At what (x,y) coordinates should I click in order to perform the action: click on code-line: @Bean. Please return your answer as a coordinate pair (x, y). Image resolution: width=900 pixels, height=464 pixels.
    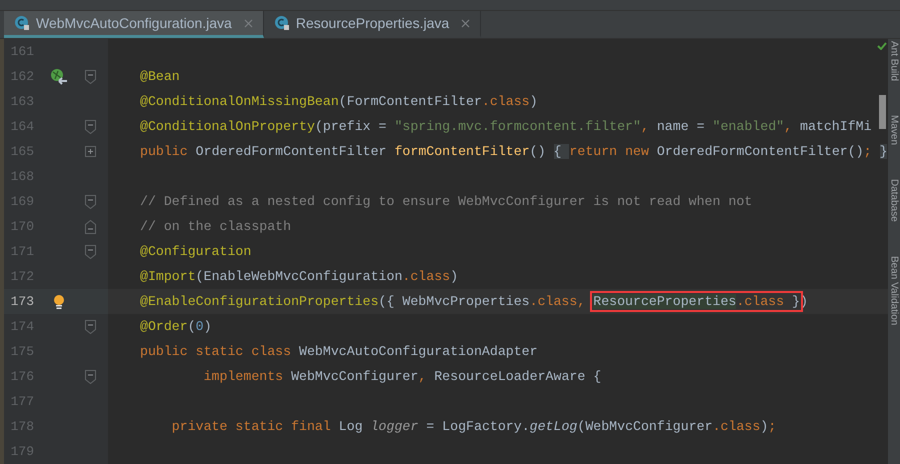
    Looking at the image, I should click on (159, 76).